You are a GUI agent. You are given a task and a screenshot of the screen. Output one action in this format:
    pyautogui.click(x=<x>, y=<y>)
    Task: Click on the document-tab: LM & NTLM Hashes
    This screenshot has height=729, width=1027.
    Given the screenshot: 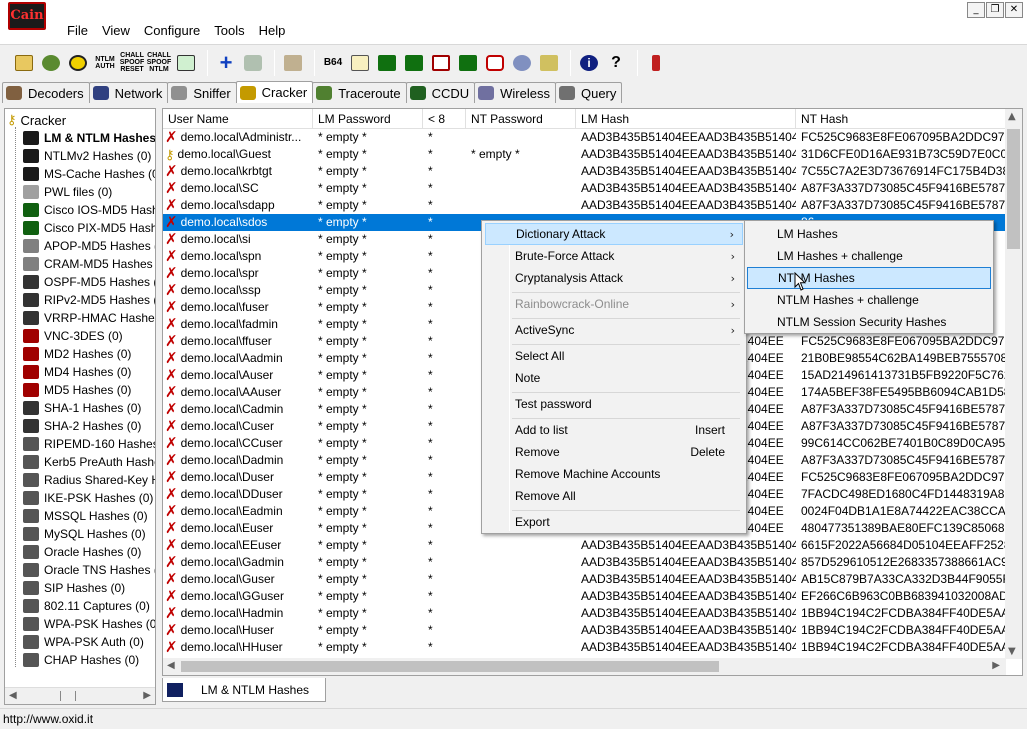 What is the action you would take?
    pyautogui.click(x=244, y=690)
    